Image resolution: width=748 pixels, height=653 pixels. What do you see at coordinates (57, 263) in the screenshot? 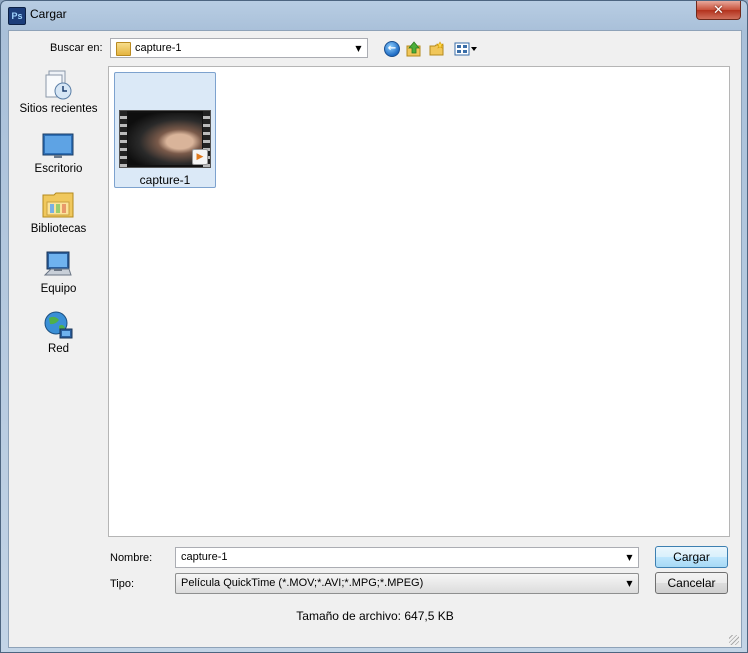
I see `computer-icon` at bounding box center [57, 263].